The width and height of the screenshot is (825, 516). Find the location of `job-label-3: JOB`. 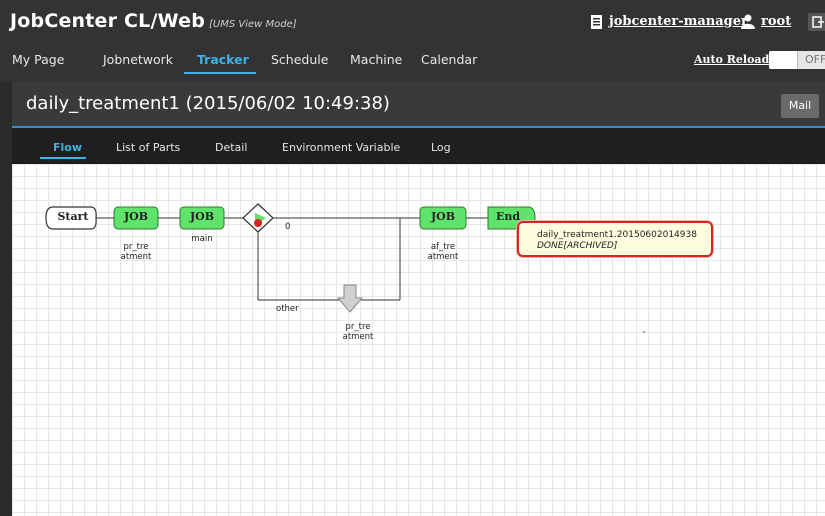

job-label-3: JOB is located at coordinates (443, 216).